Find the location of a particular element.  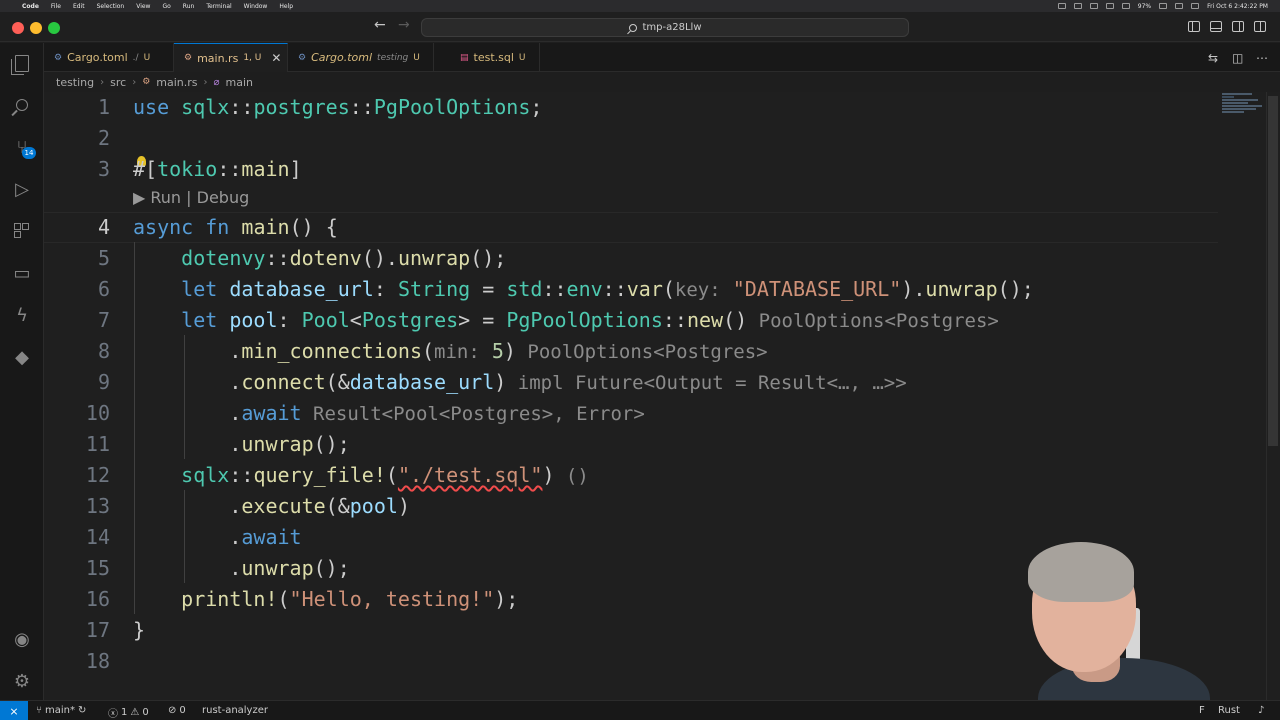

command-center-label: tmp-a28Llw is located at coordinates (672, 27).